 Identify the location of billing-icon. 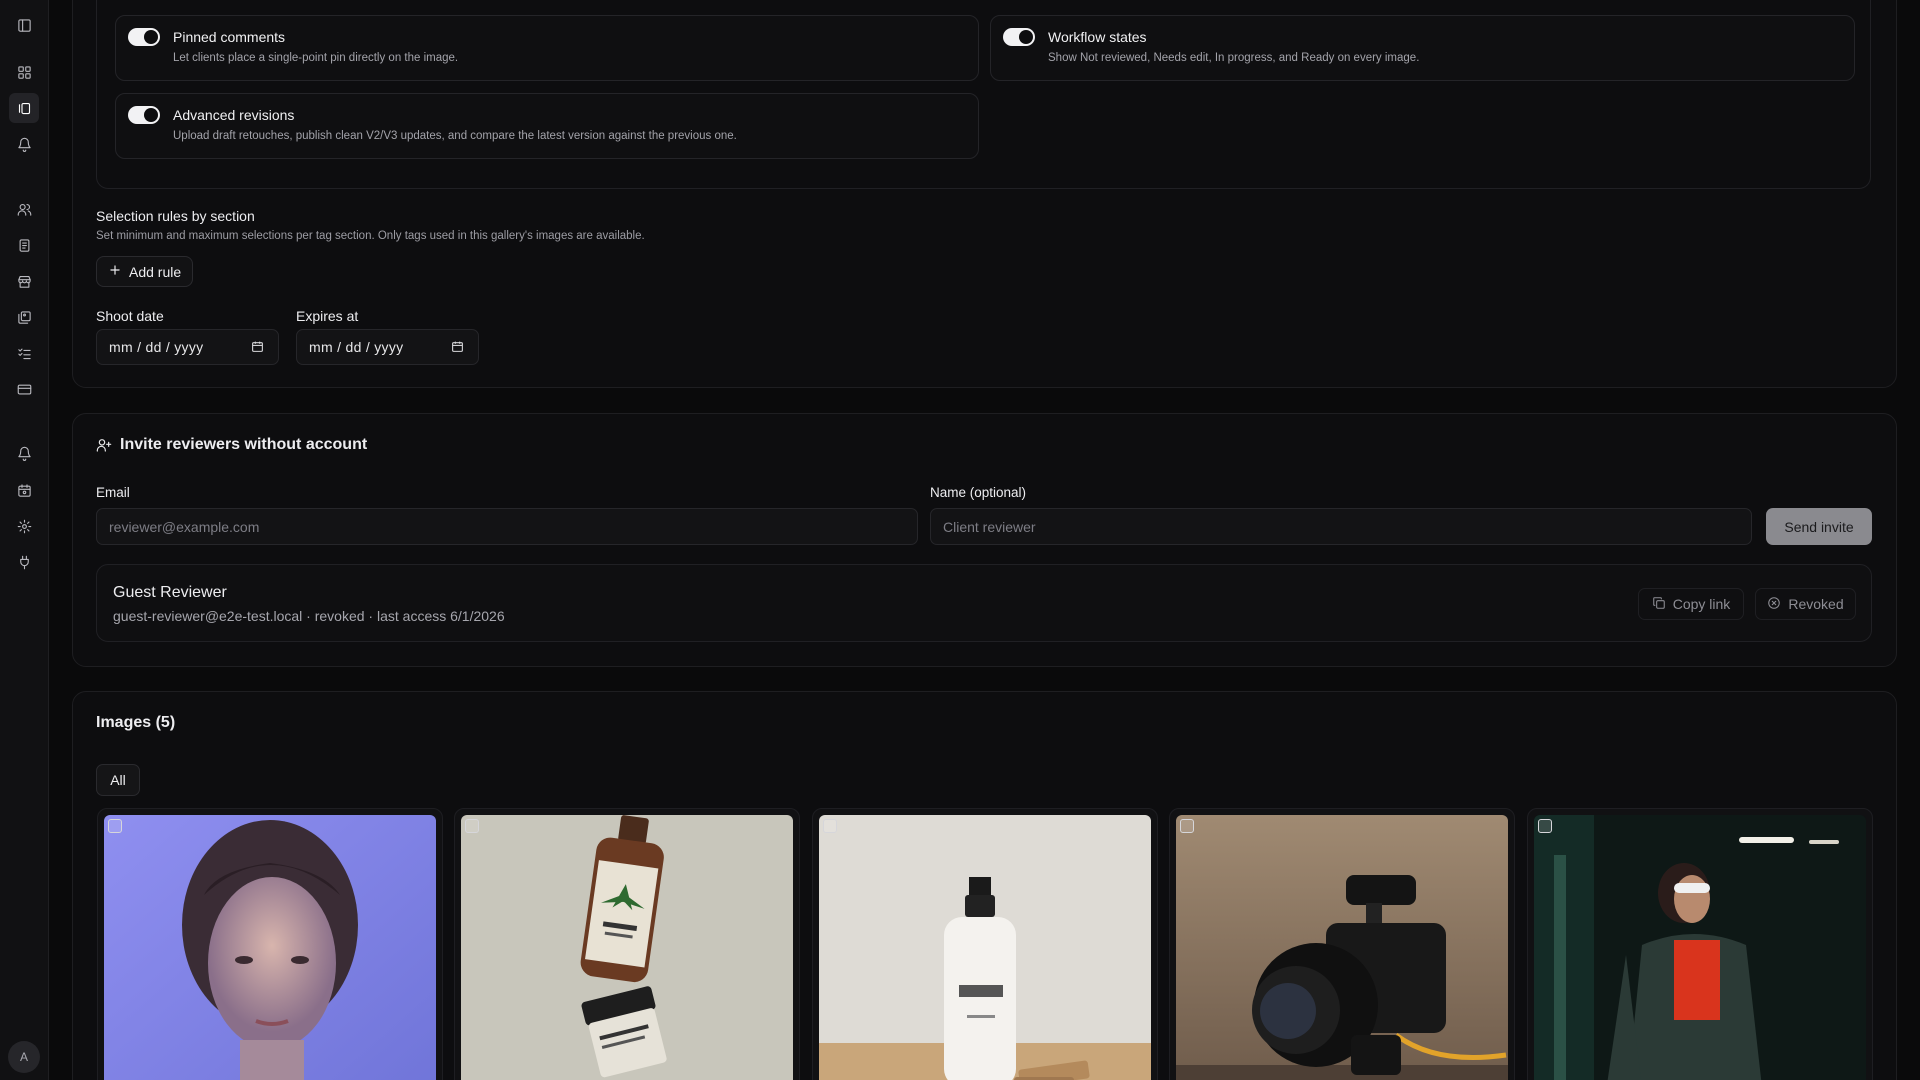
(24, 389).